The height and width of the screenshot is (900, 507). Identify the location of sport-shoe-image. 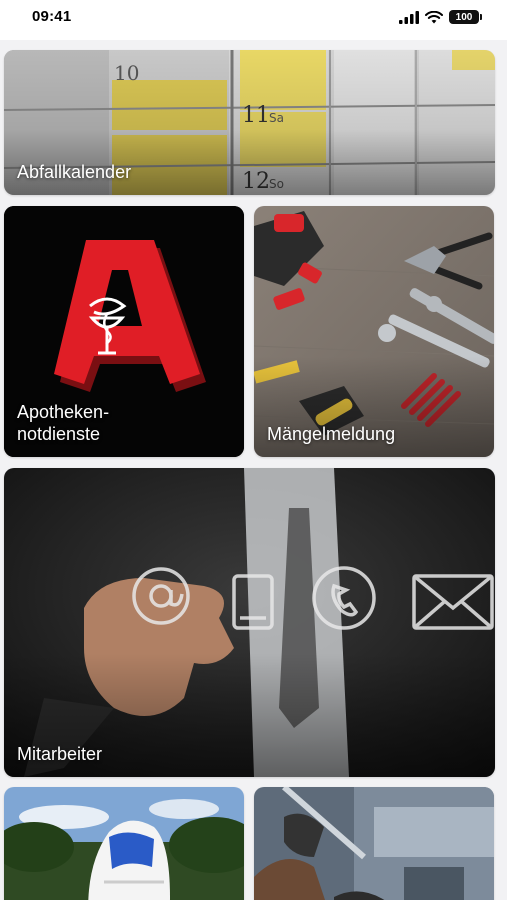
(124, 843).